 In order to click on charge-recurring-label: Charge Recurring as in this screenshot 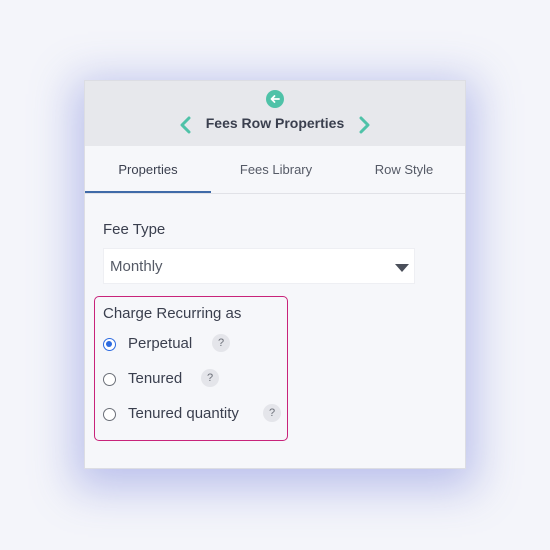, I will do `click(172, 313)`.